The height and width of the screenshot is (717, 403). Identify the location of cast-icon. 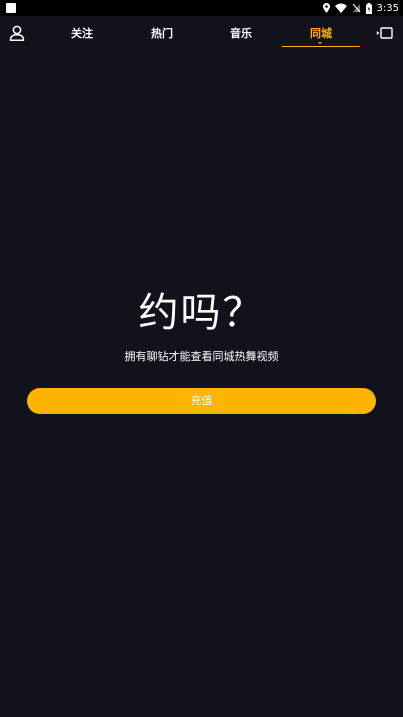
(384, 33).